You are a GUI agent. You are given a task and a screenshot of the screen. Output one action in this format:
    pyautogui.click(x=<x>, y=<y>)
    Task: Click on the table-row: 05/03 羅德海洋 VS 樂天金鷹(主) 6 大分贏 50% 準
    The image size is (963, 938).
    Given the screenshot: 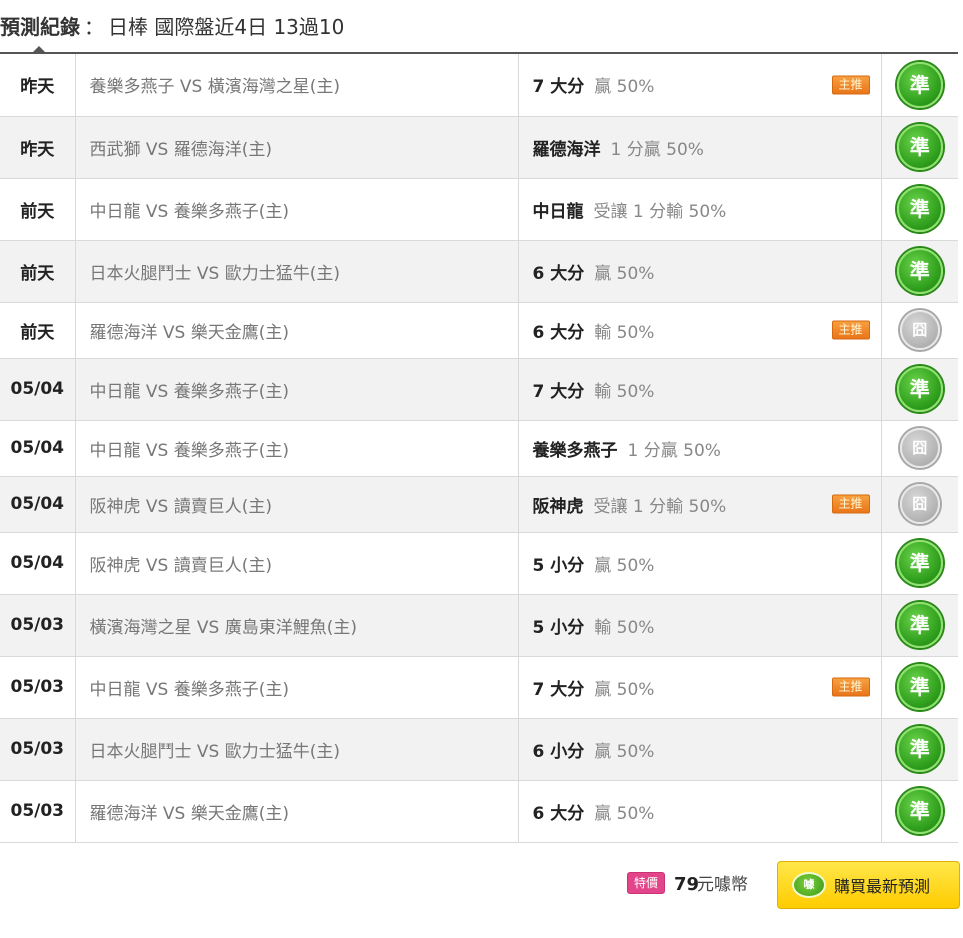 What is the action you would take?
    pyautogui.click(x=479, y=811)
    